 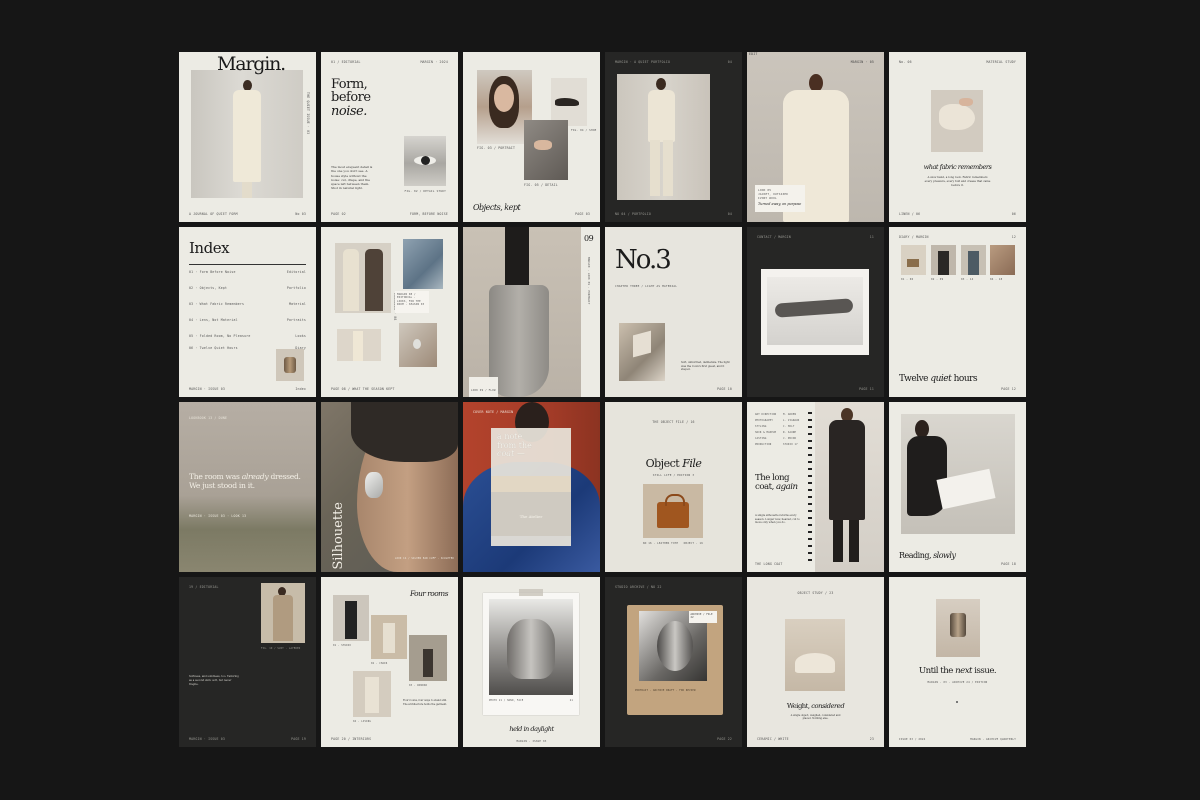 I want to click on page-label: DIARY / MARGIN, so click(x=914, y=237).